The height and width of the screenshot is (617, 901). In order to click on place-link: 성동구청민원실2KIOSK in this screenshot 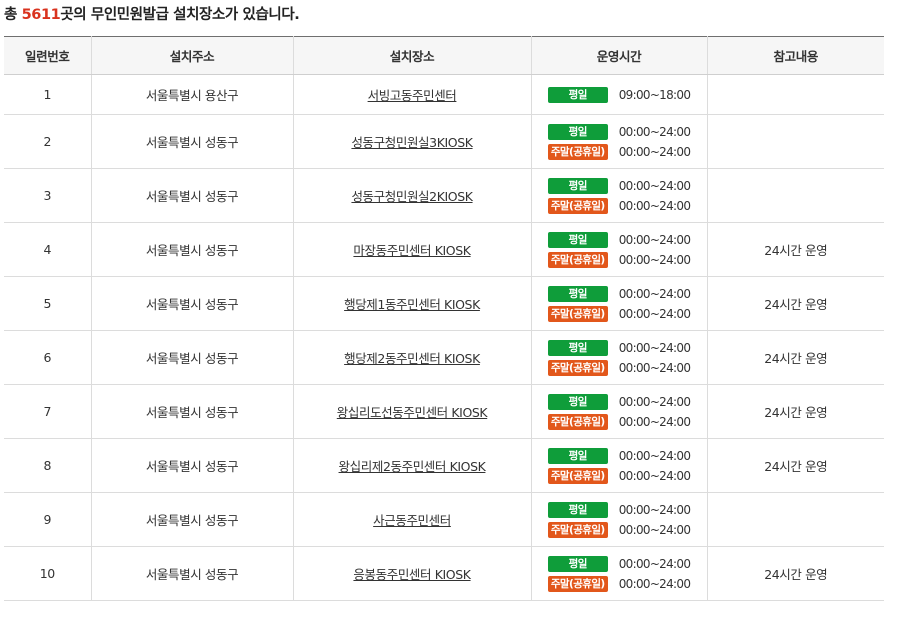, I will do `click(412, 196)`.